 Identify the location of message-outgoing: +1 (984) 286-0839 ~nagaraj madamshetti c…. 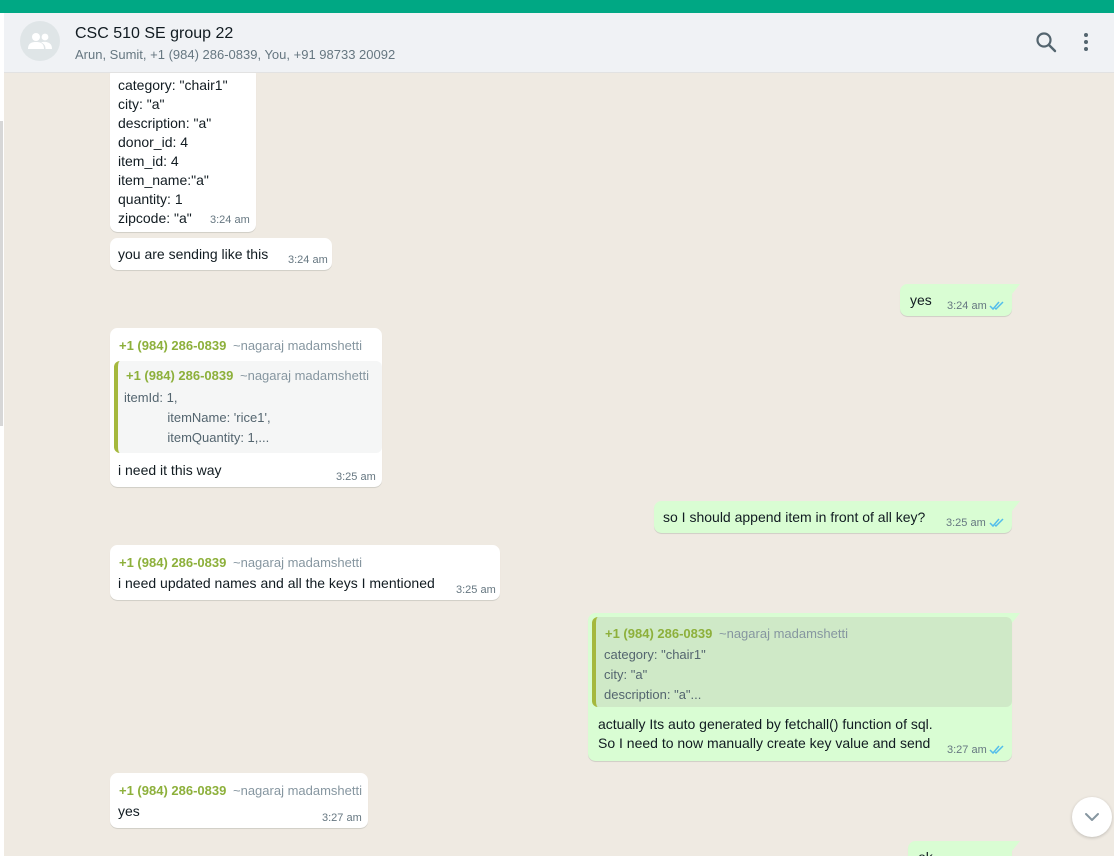
(804, 687).